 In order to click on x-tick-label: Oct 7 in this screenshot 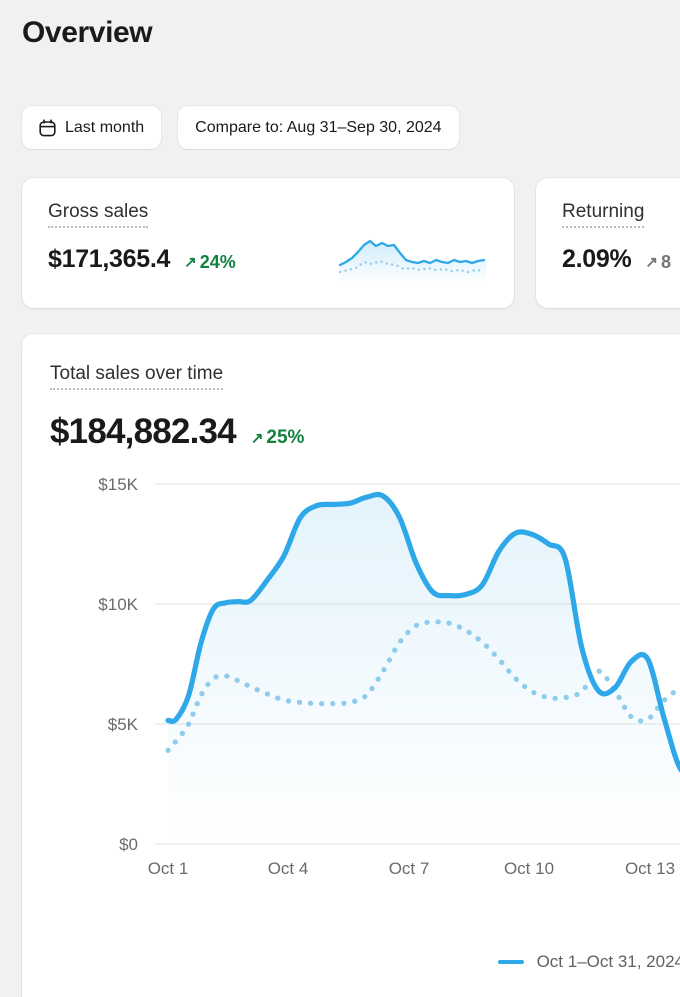, I will do `click(409, 867)`.